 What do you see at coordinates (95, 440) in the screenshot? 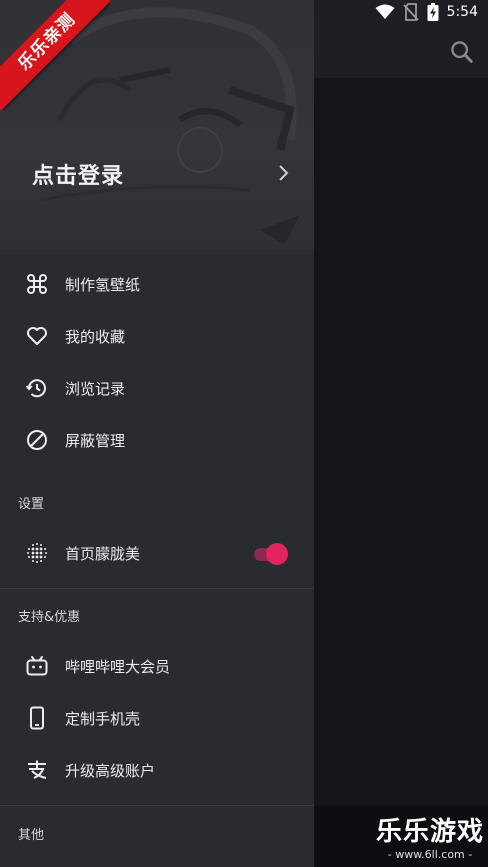
I see `menu-label: 屏蔽管理` at bounding box center [95, 440].